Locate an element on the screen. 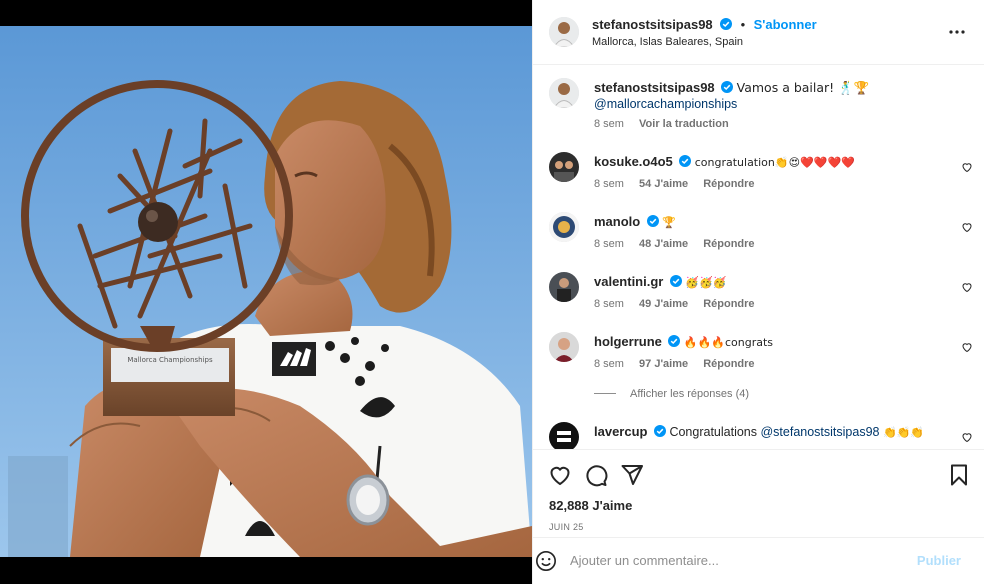 The height and width of the screenshot is (584, 984). comment-text-line: manolo 🏆 is located at coordinates (635, 222).